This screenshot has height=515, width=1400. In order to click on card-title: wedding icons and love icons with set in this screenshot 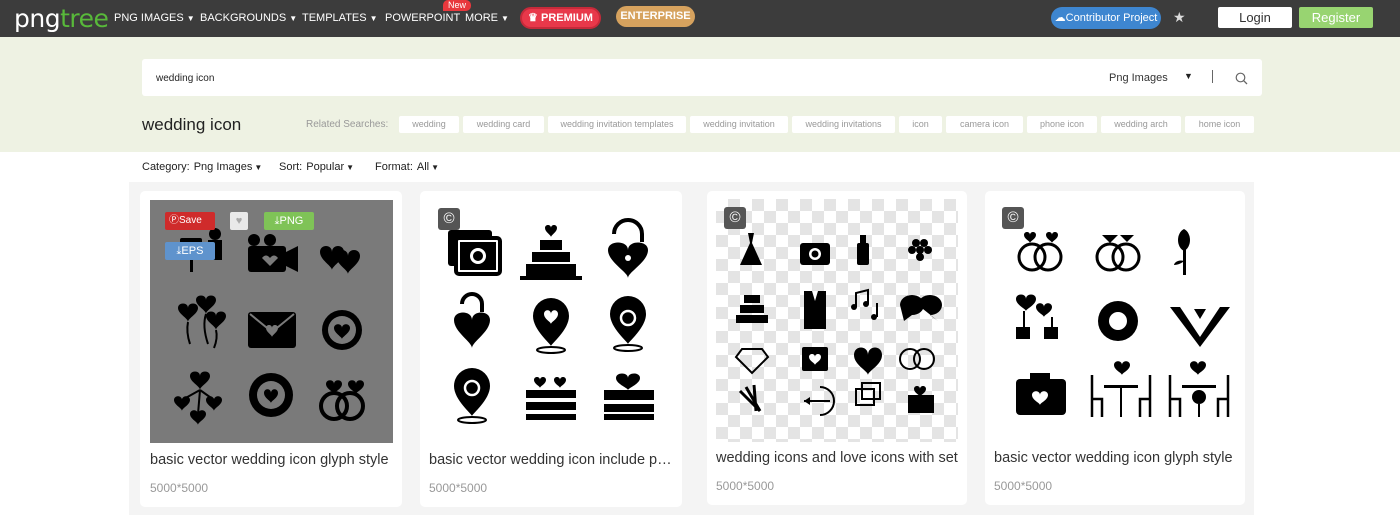, I will do `click(837, 458)`.